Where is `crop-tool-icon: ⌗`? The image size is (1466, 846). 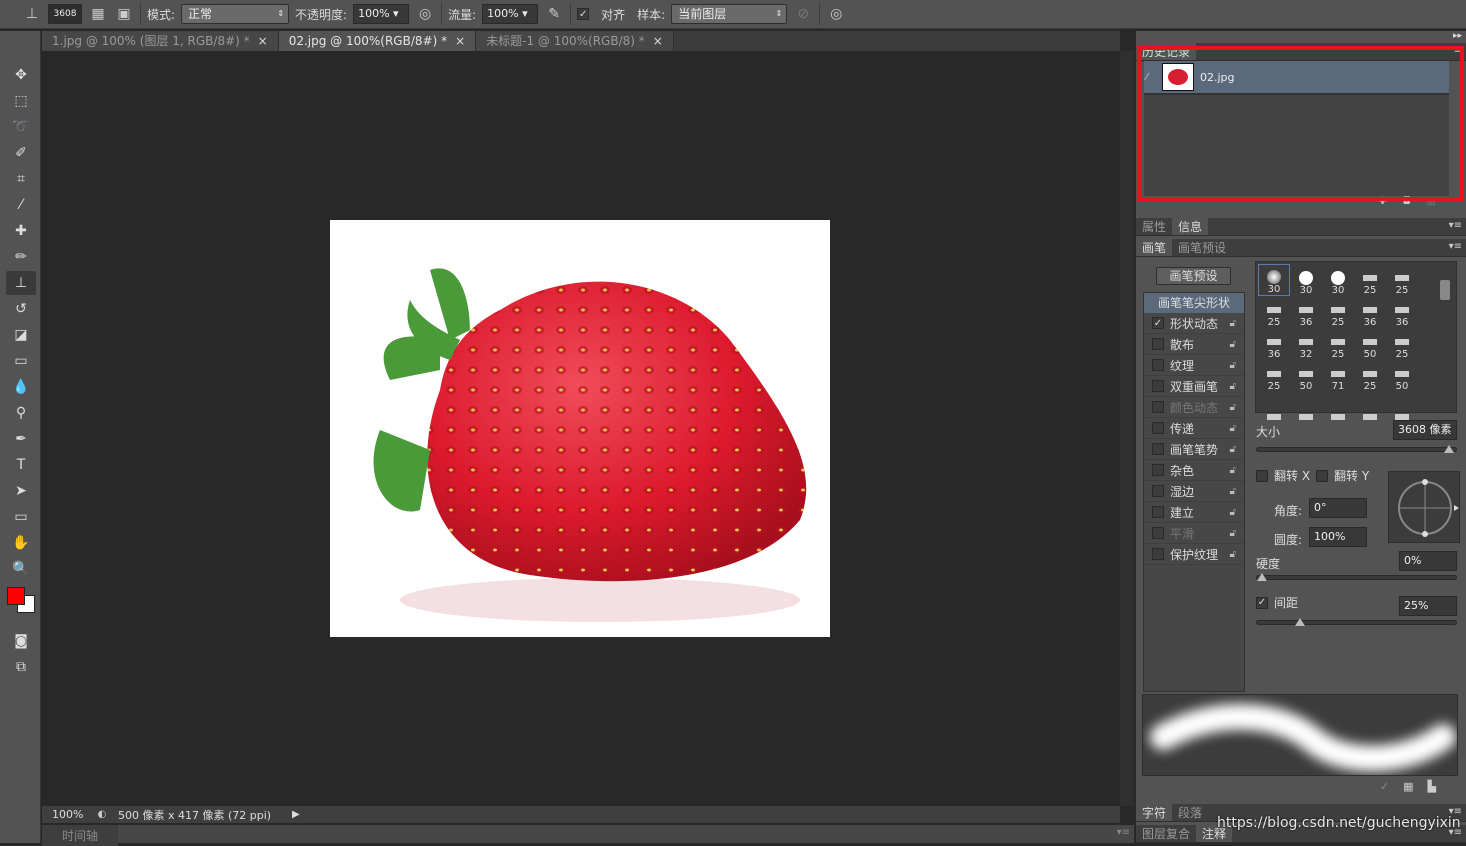
crop-tool-icon: ⌗ is located at coordinates (21, 179).